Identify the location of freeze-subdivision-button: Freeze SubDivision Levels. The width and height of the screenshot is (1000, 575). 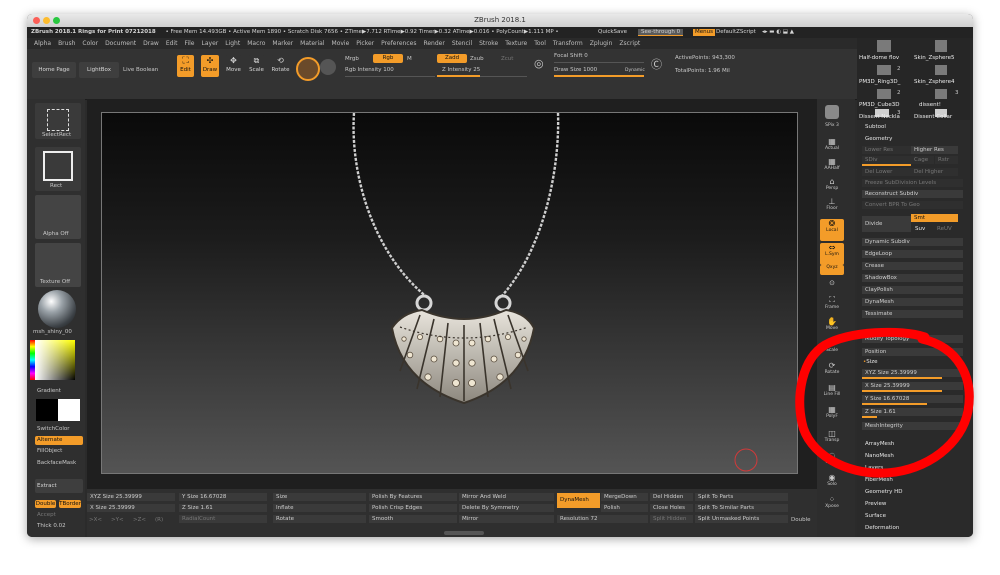
(912, 183).